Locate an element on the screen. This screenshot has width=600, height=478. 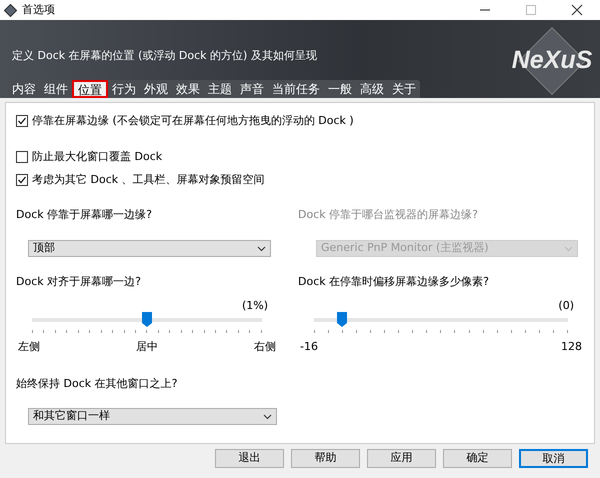
select-label: Dock 停靠于屏幕哪一边缘? is located at coordinates (84, 214).